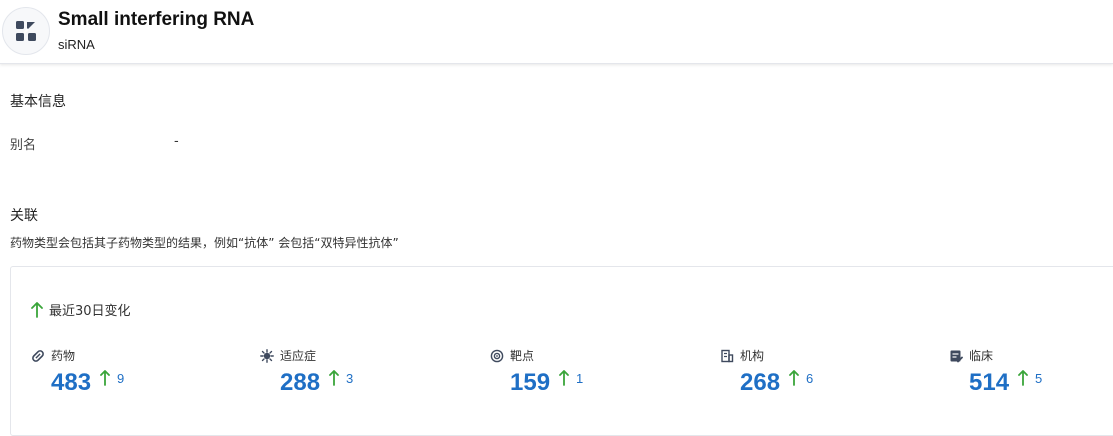 The width and height of the screenshot is (1113, 436). Describe the element at coordinates (156, 19) in the screenshot. I see `page-title: Small interfering RNA` at that location.